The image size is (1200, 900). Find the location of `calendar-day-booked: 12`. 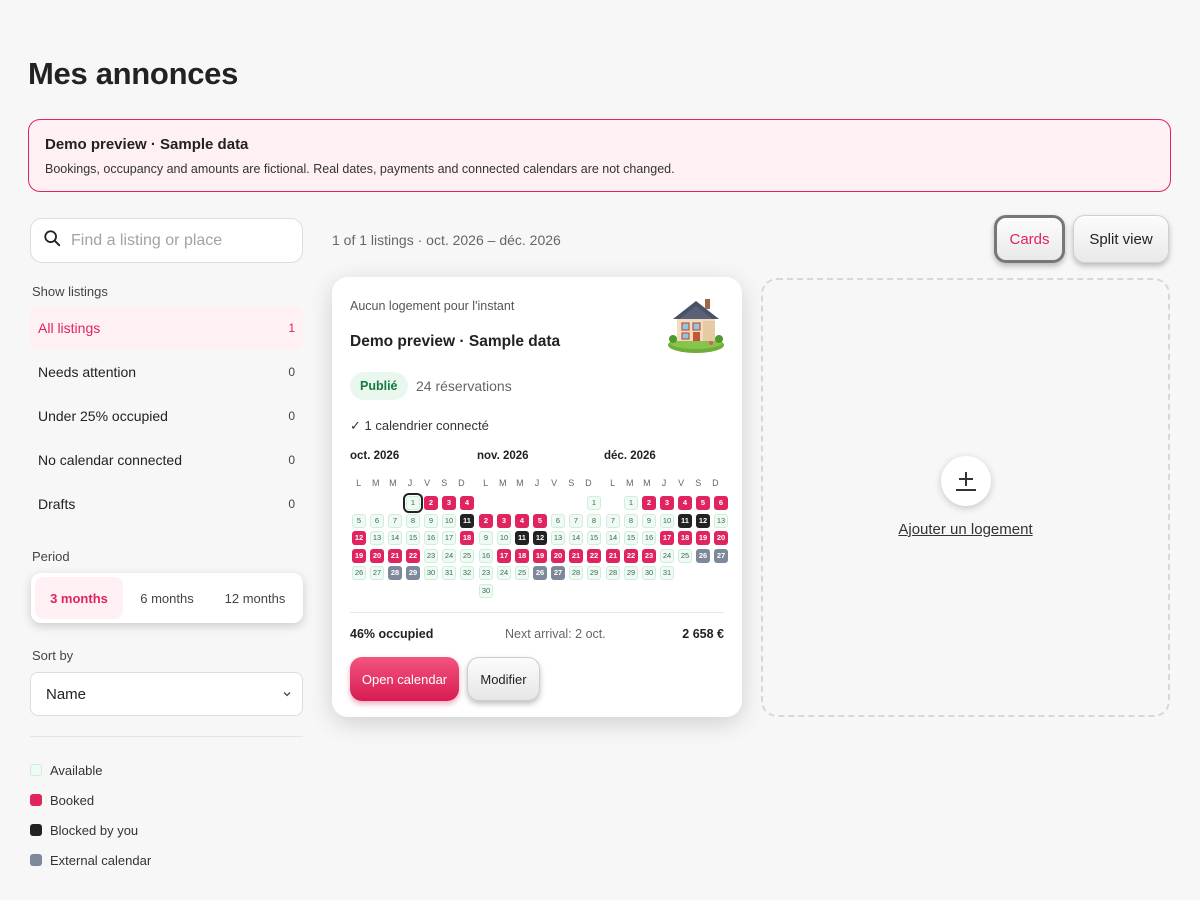

calendar-day-booked: 12 is located at coordinates (359, 538).